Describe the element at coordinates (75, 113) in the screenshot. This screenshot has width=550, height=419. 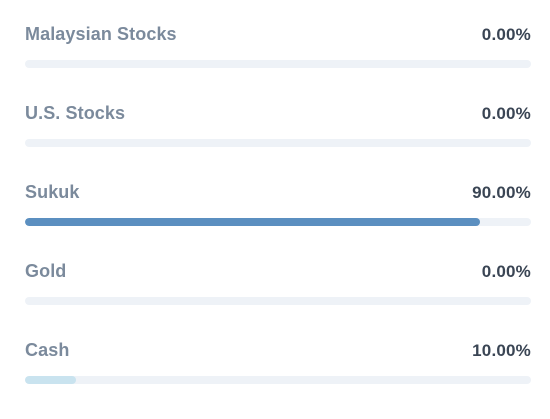
I see `allocation-label: U.S. Stocks` at that location.